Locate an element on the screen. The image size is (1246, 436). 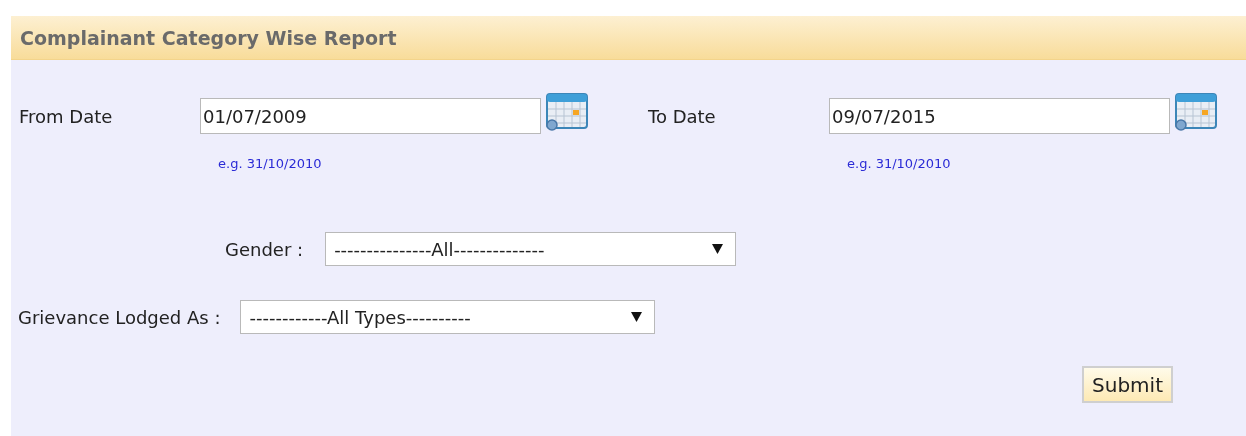
field-label: Grievance Lodged As : is located at coordinates (119, 317).